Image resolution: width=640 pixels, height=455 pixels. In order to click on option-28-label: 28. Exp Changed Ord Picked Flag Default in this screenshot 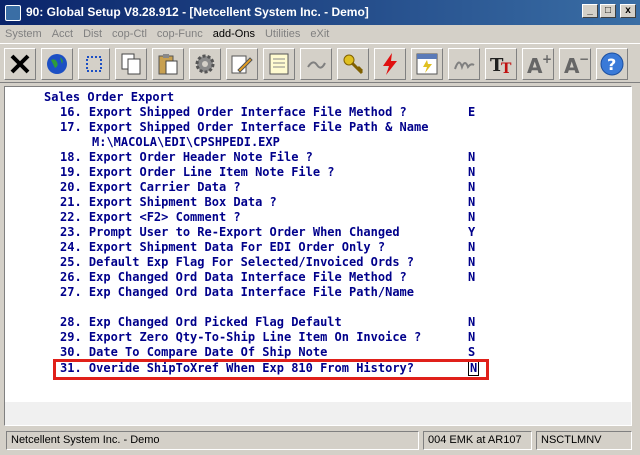, I will do `click(201, 322)`.